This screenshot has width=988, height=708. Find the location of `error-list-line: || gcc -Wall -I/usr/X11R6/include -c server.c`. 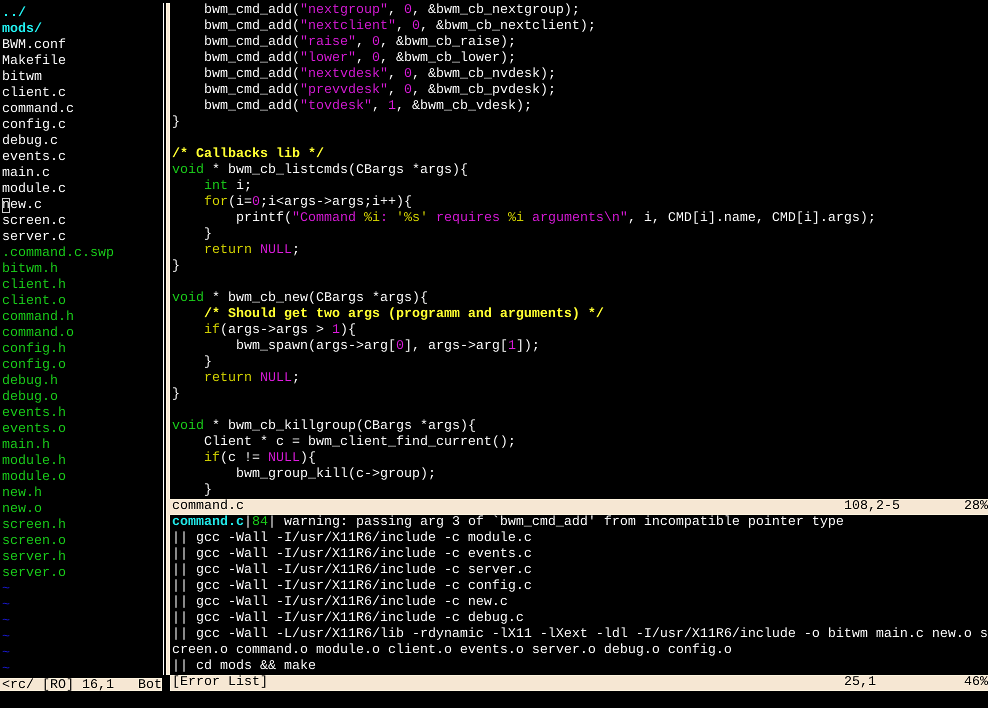

error-list-line: || gcc -Wall -I/usr/X11R6/include -c server.c is located at coordinates (352, 571).